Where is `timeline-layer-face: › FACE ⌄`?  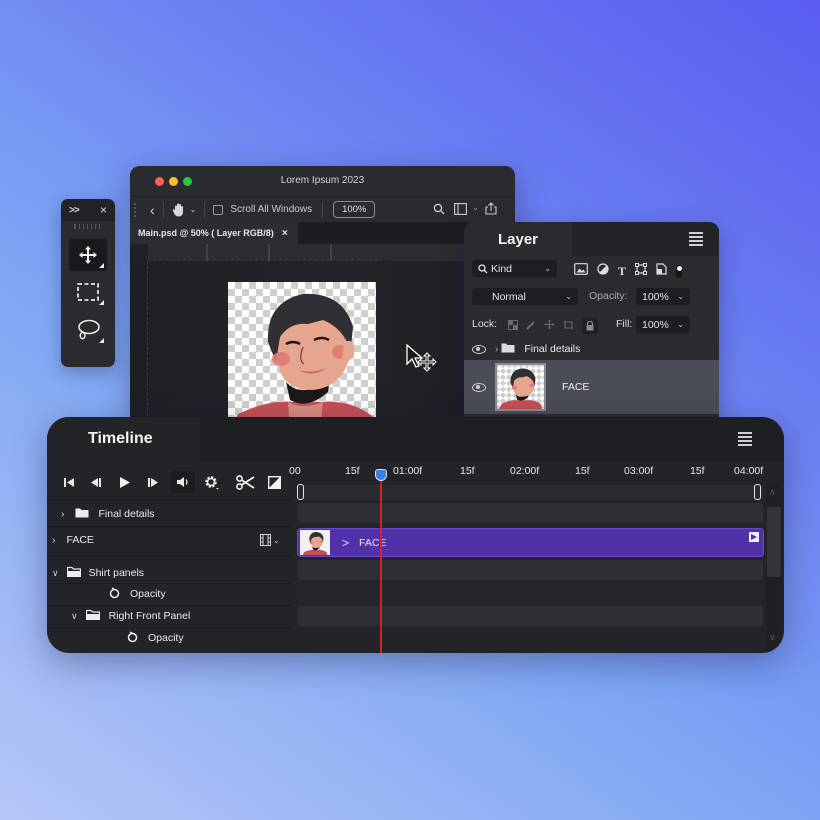 timeline-layer-face: › FACE ⌄ is located at coordinates (169, 540).